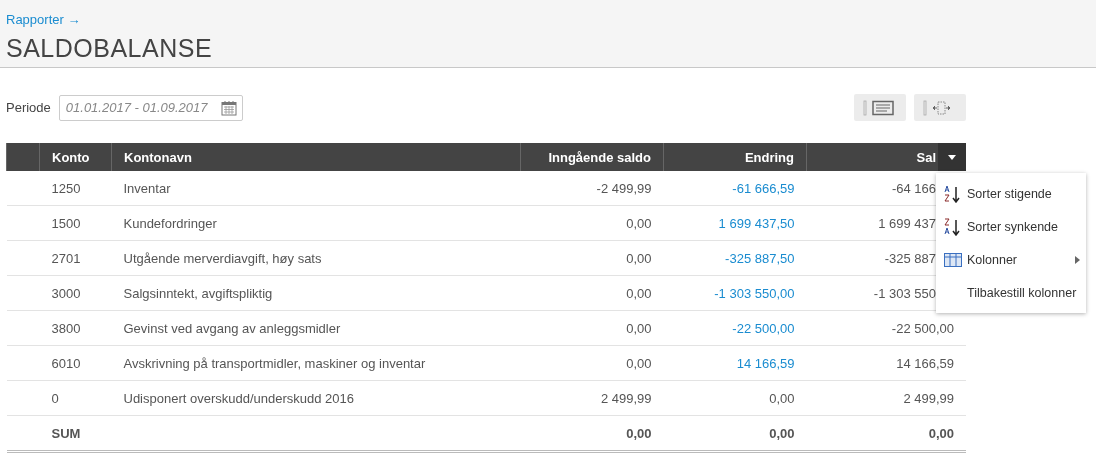 The width and height of the screenshot is (1096, 458). What do you see at coordinates (760, 258) in the screenshot?
I see `amount-link: -325 887,50` at bounding box center [760, 258].